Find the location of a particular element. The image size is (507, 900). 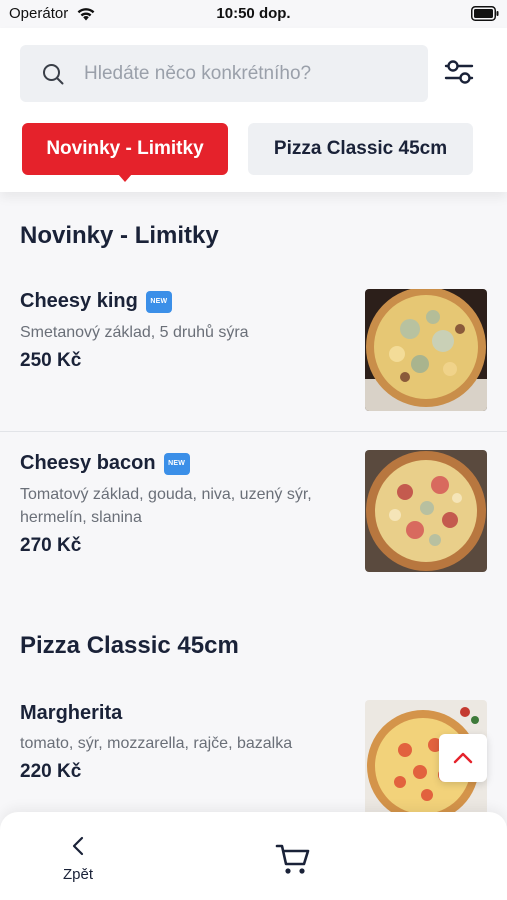

item-name: Margherita is located at coordinates (71, 713).